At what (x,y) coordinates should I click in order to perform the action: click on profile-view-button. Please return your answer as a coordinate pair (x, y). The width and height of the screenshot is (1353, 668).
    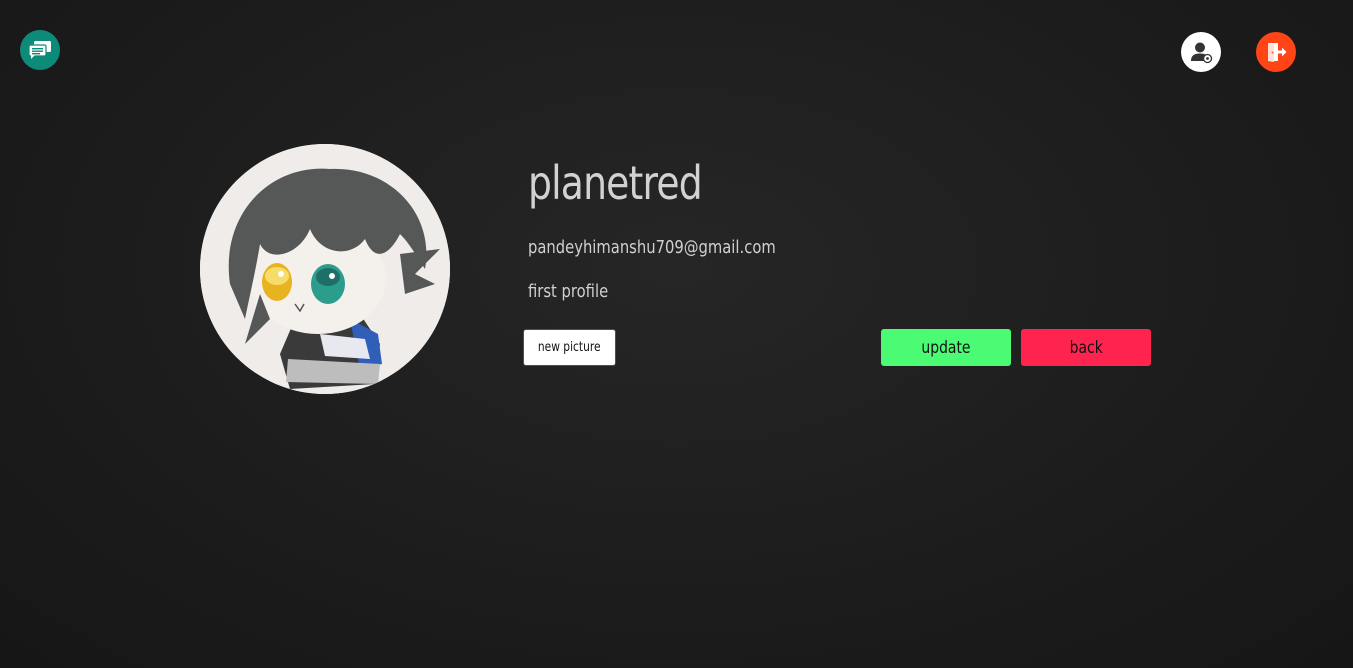
    Looking at the image, I should click on (1201, 52).